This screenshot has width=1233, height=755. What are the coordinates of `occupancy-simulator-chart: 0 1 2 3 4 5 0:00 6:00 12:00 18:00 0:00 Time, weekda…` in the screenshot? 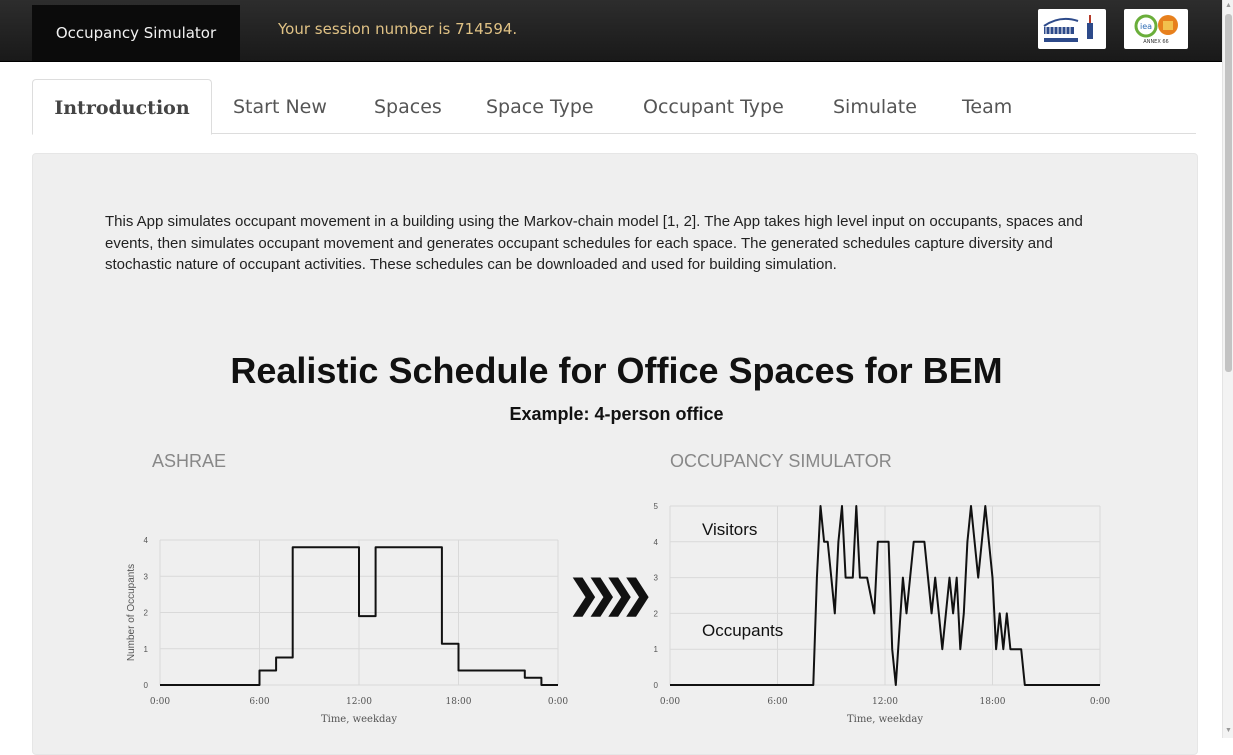 It's located at (882, 613).